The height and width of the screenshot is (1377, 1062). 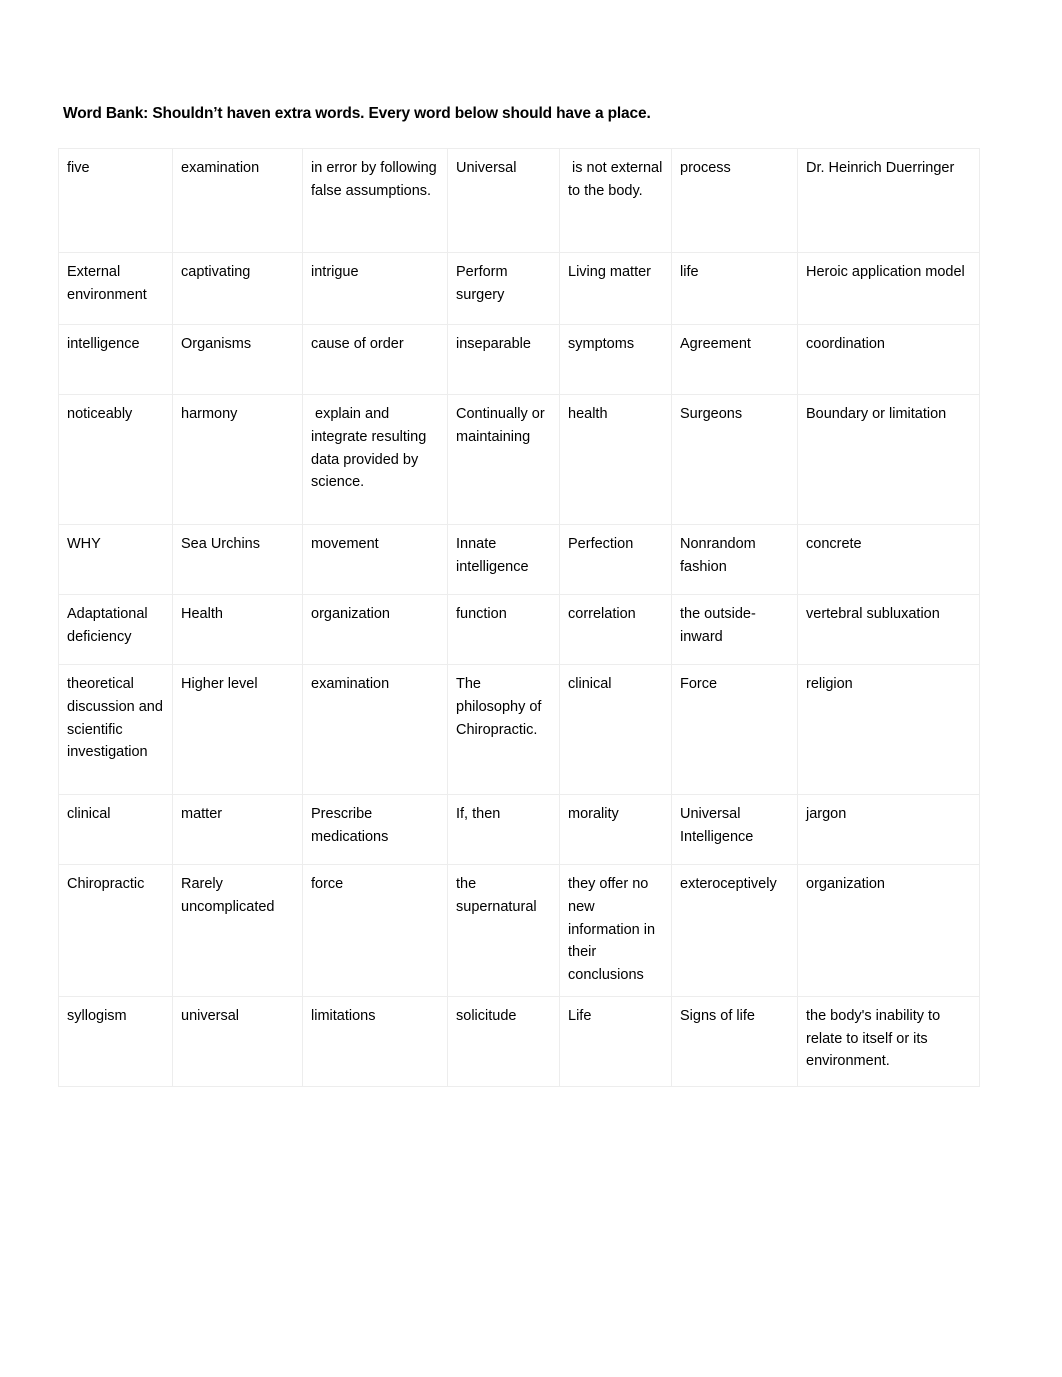 What do you see at coordinates (615, 1041) in the screenshot?
I see `word-cell: Life` at bounding box center [615, 1041].